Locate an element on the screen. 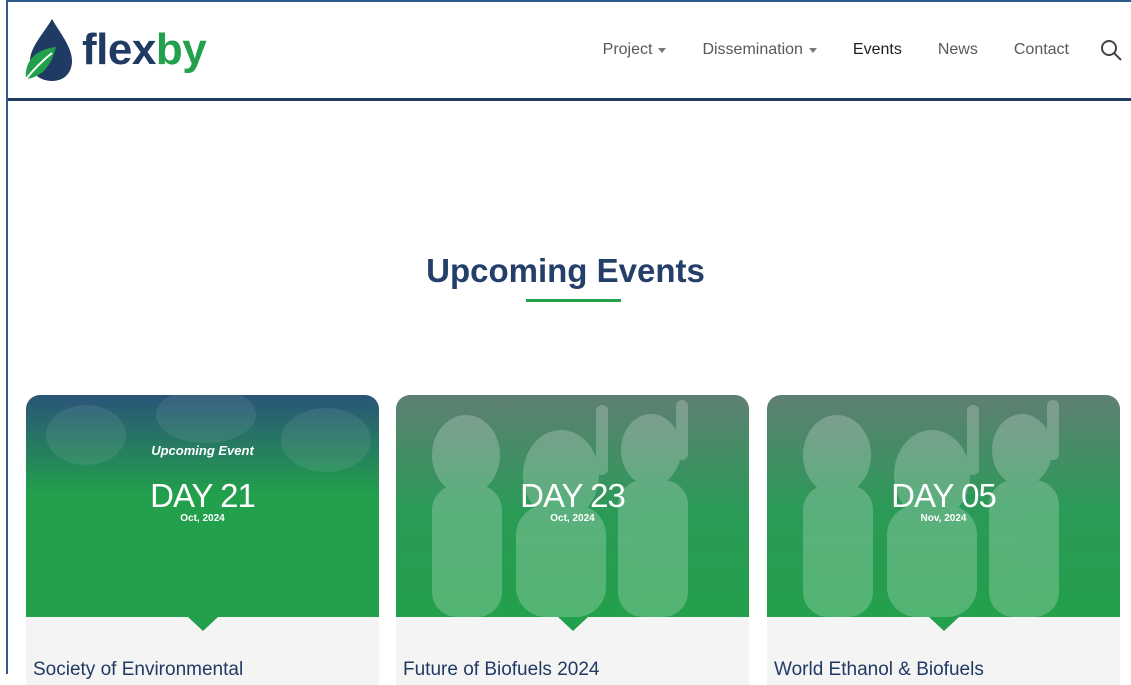 The width and height of the screenshot is (1131, 685). nav-item-project: Project is located at coordinates (635, 50).